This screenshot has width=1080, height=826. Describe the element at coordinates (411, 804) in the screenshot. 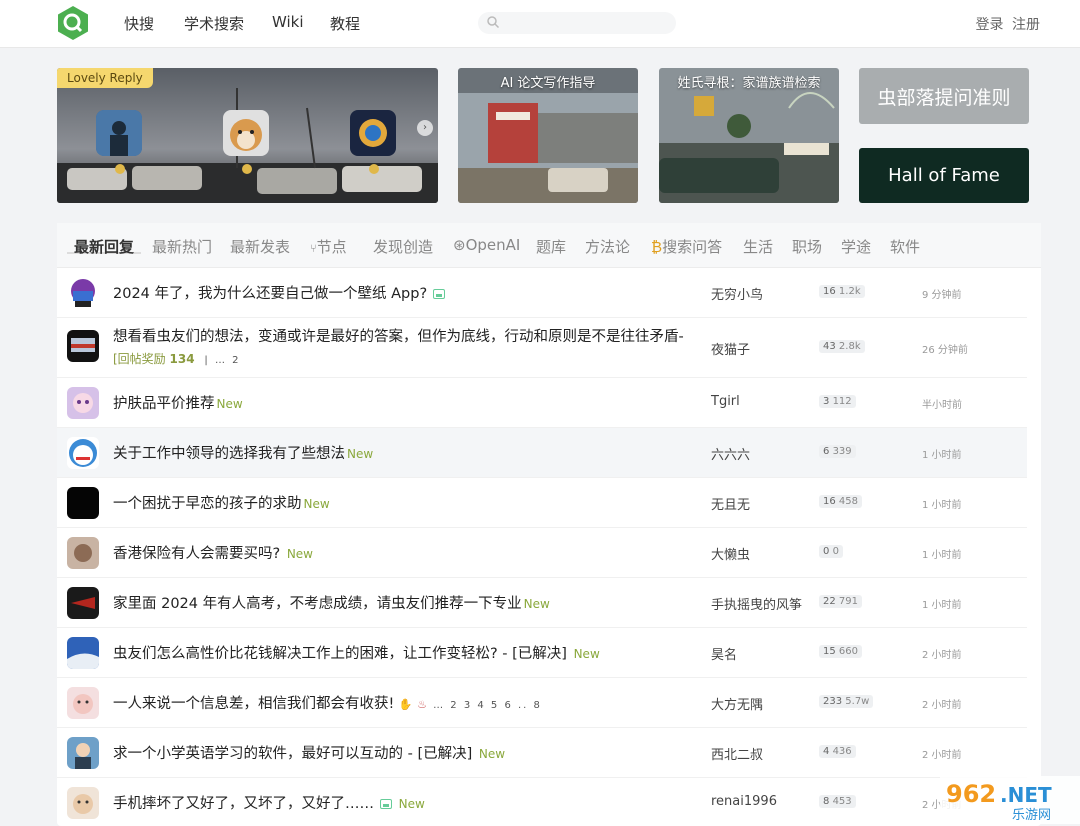

I see `new-badge: New` at that location.